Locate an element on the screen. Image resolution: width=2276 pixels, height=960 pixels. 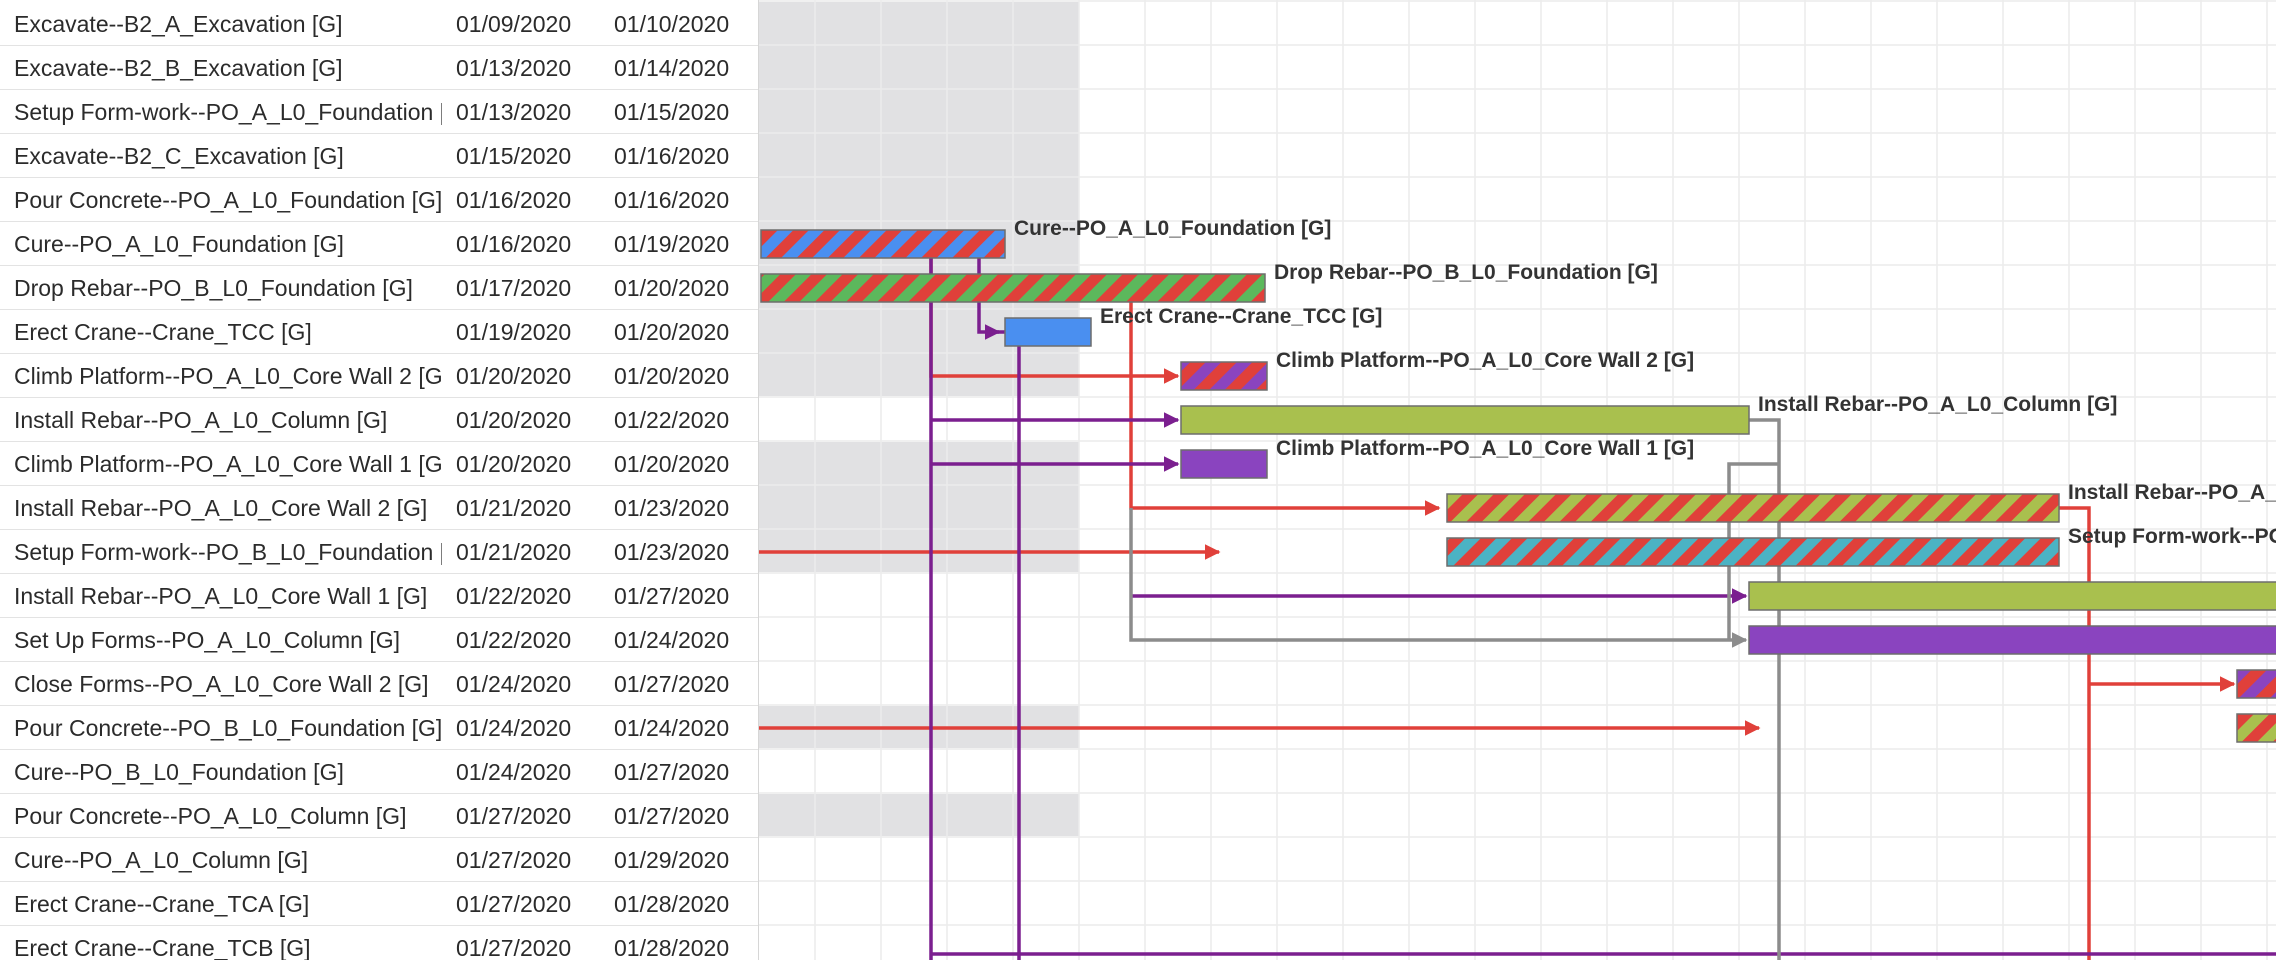
task-name: Cure--PO_B_L0_Foundation [G] is located at coordinates (179, 772).